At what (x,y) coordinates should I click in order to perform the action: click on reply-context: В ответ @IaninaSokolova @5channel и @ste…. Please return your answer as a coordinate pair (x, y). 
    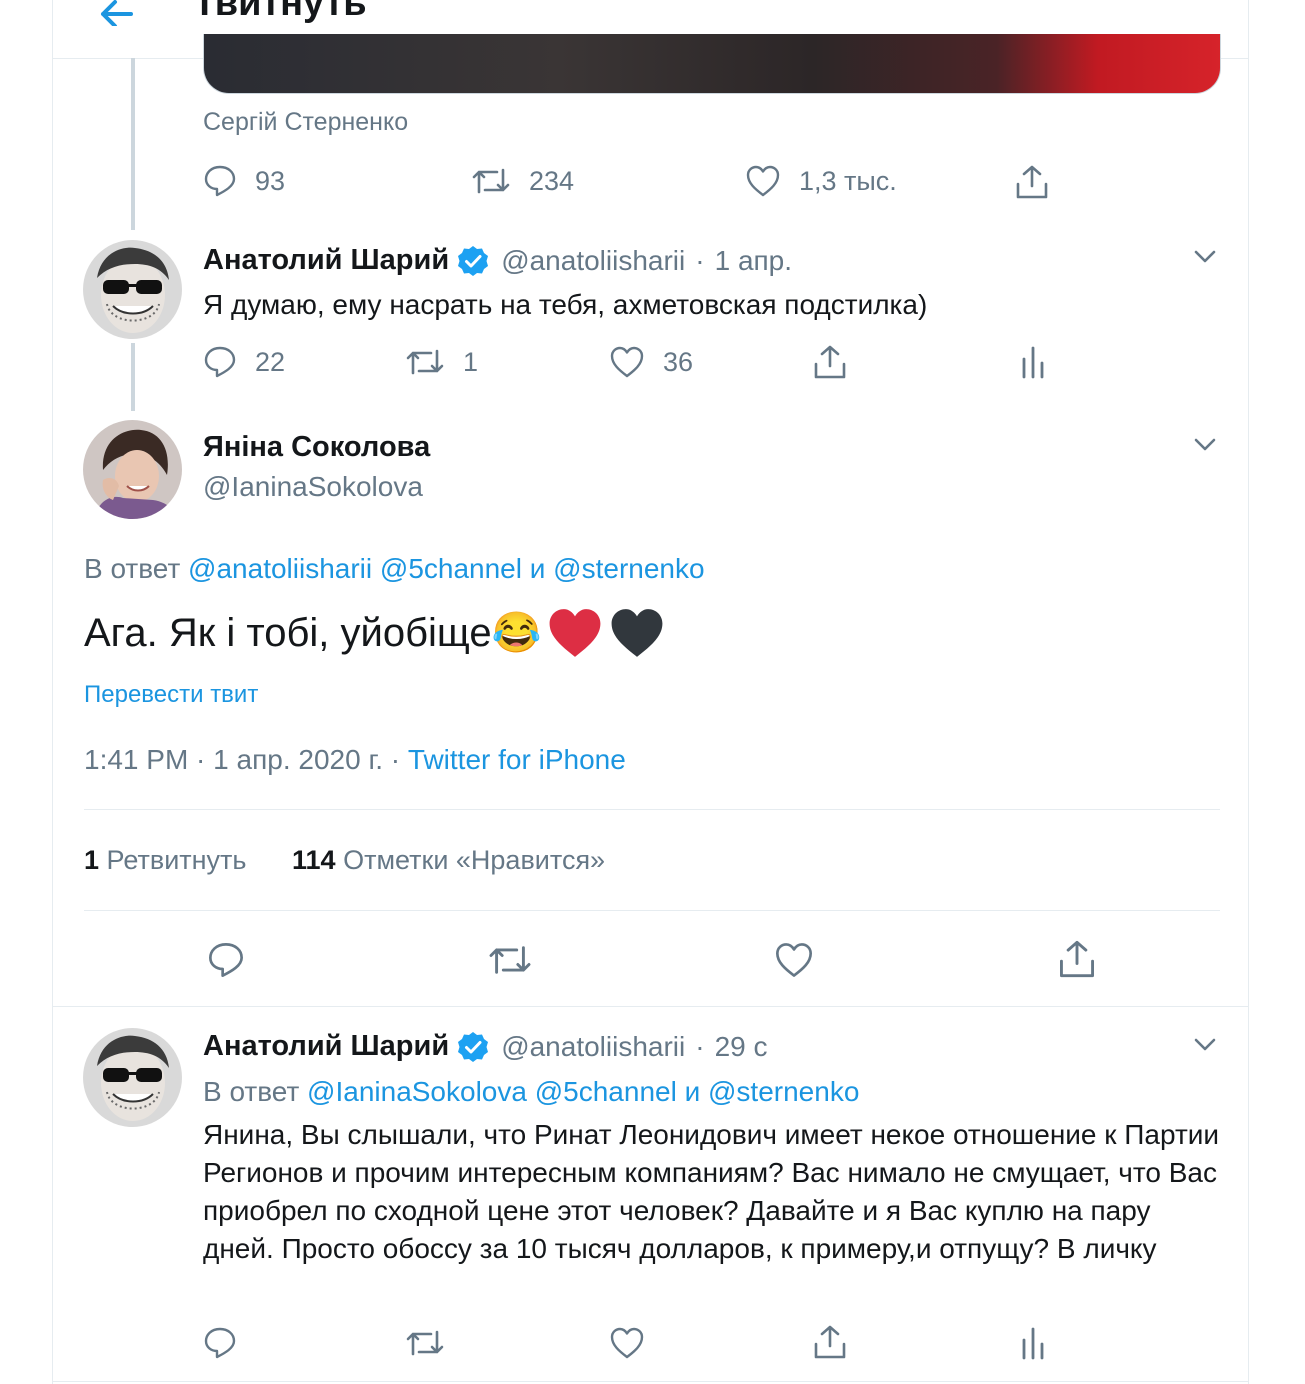
    Looking at the image, I should click on (531, 1092).